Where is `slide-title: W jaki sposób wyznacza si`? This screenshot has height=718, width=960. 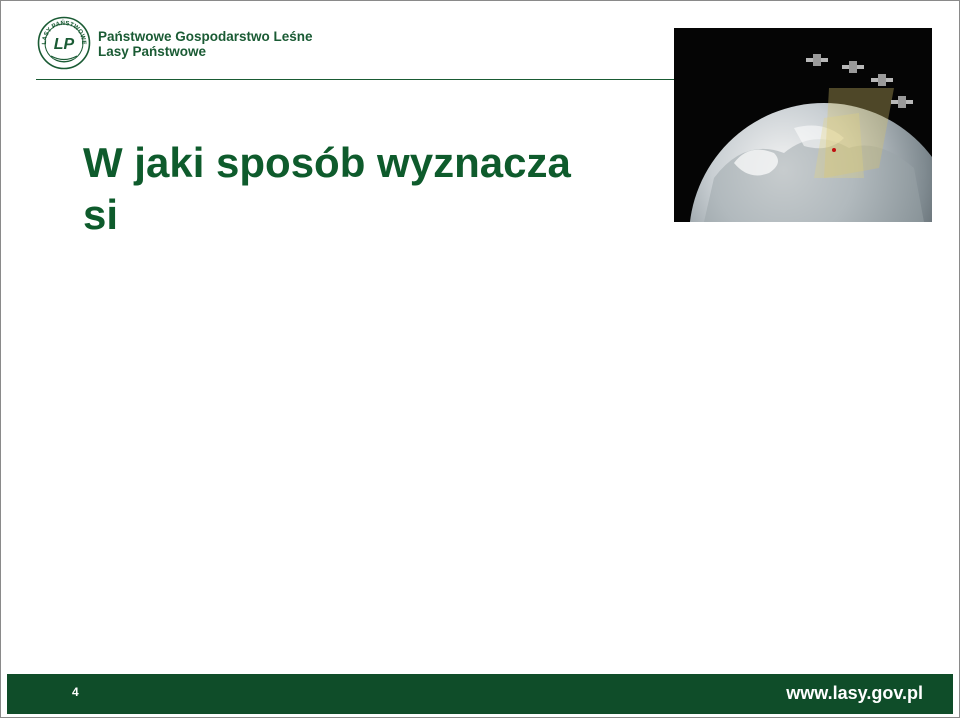
slide-title: W jaki sposób wyznacza si is located at coordinates (363, 189).